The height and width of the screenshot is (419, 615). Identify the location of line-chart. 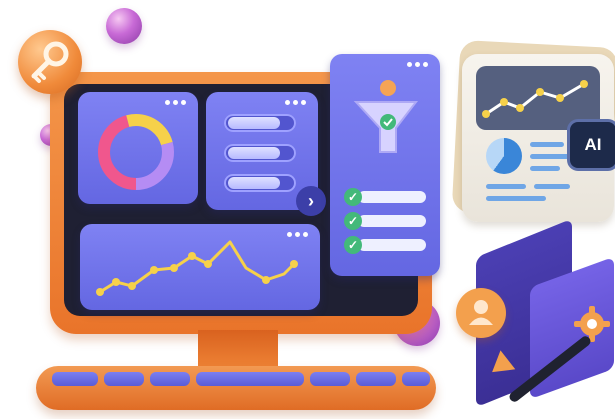
(197, 268).